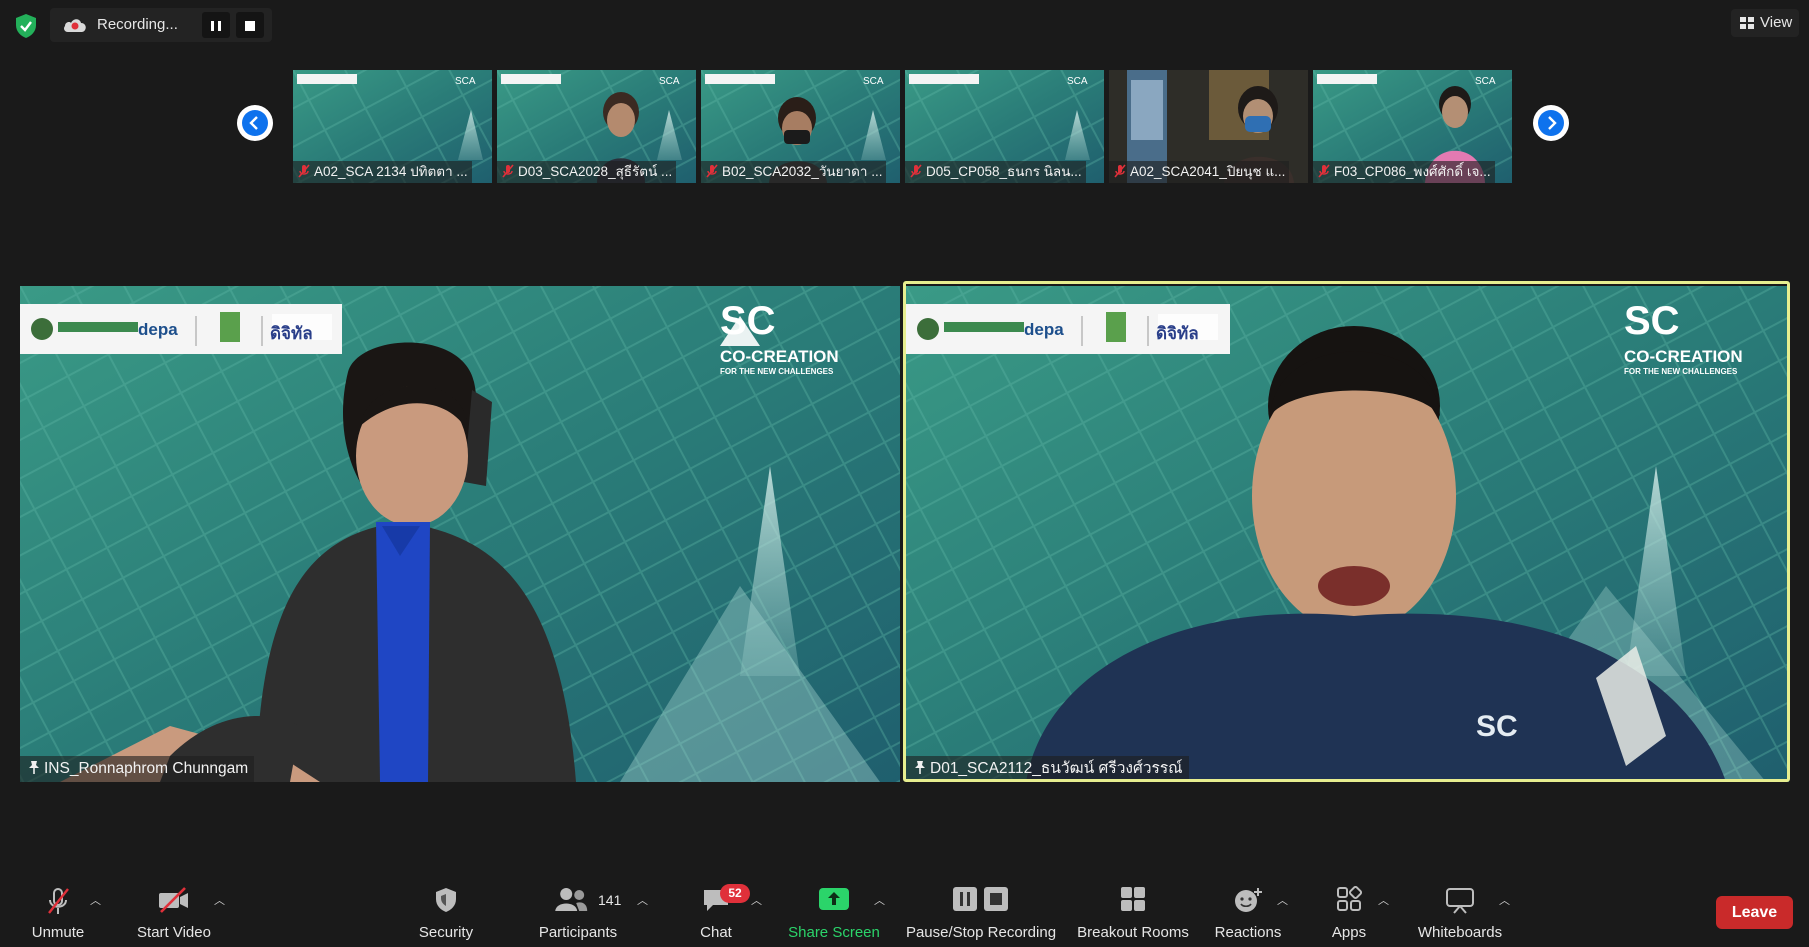 This screenshot has height=947, width=1809. Describe the element at coordinates (879, 900) in the screenshot. I see `share-options-caret: ︿` at that location.